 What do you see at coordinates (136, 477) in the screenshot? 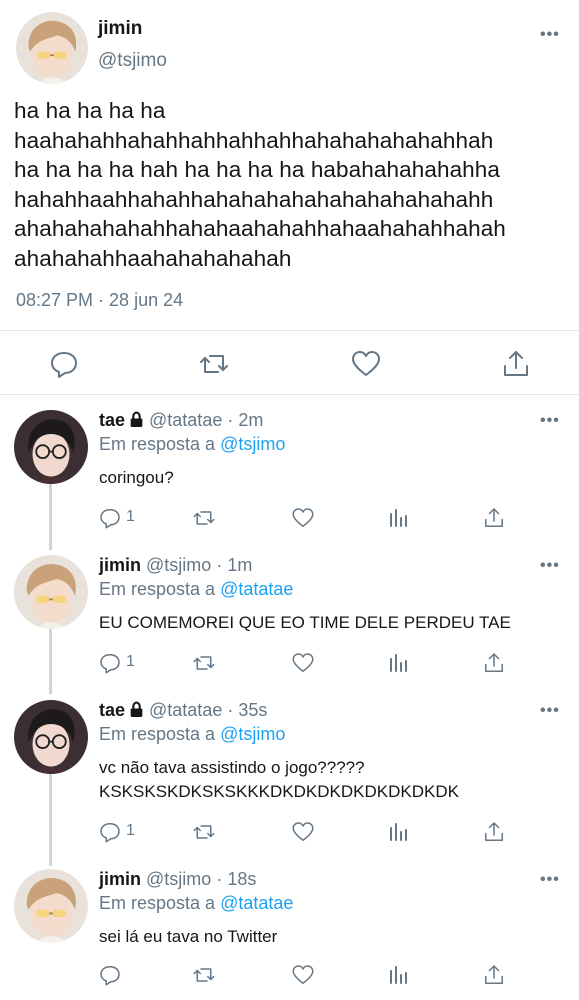
I see `reply-text: coringou?` at bounding box center [136, 477].